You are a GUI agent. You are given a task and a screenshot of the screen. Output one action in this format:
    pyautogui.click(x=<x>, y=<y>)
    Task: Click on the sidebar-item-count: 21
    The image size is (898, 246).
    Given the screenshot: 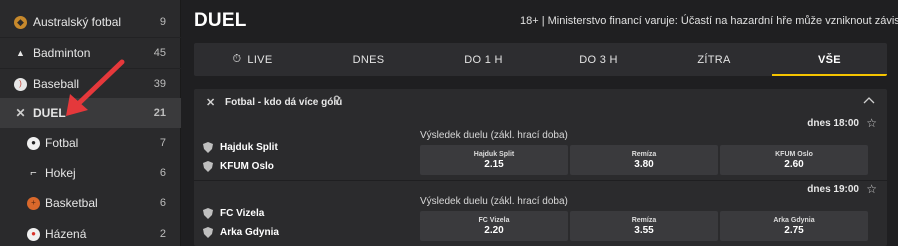 What is the action you would take?
    pyautogui.click(x=159, y=113)
    